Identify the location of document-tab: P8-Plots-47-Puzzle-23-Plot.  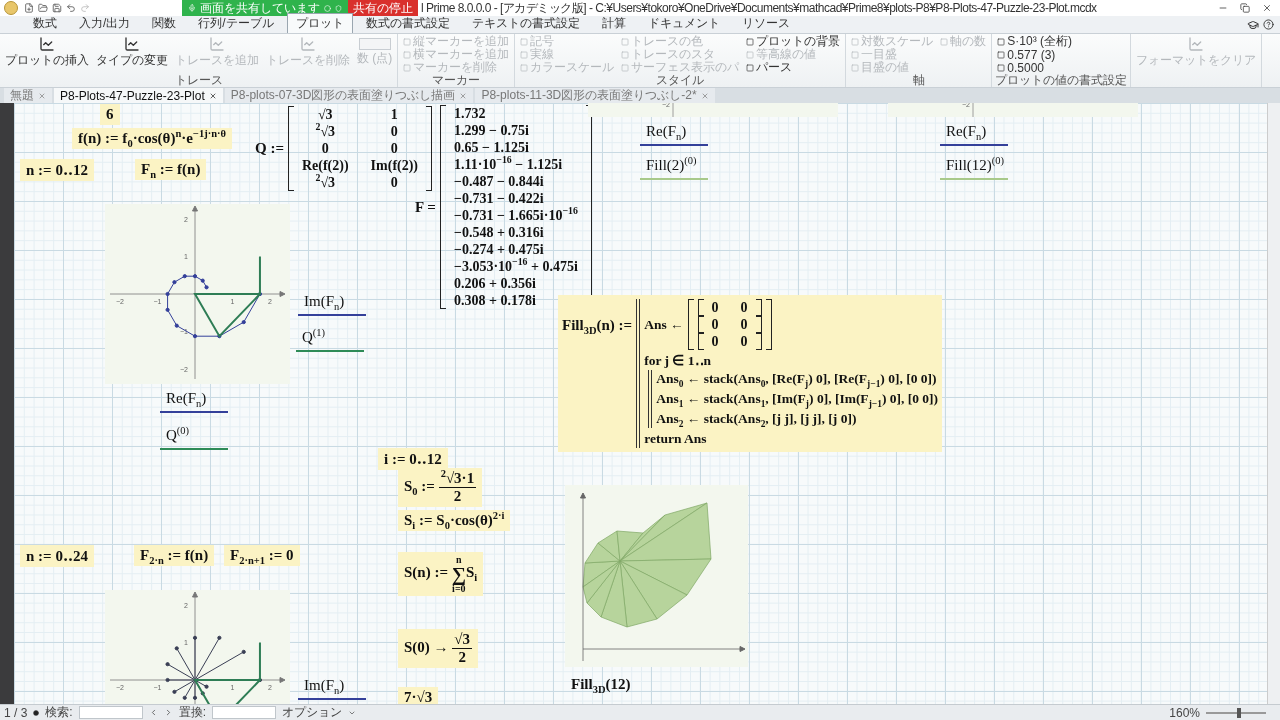
(138, 95).